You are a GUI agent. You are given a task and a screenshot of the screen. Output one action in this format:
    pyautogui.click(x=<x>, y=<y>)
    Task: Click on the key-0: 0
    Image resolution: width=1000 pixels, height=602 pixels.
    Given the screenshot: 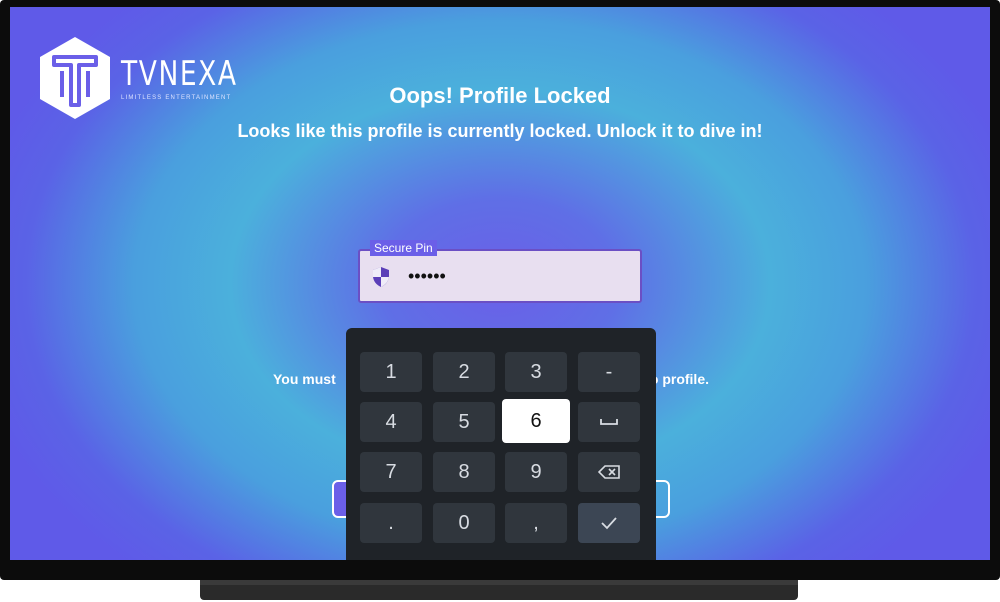 What is the action you would take?
    pyautogui.click(x=464, y=523)
    